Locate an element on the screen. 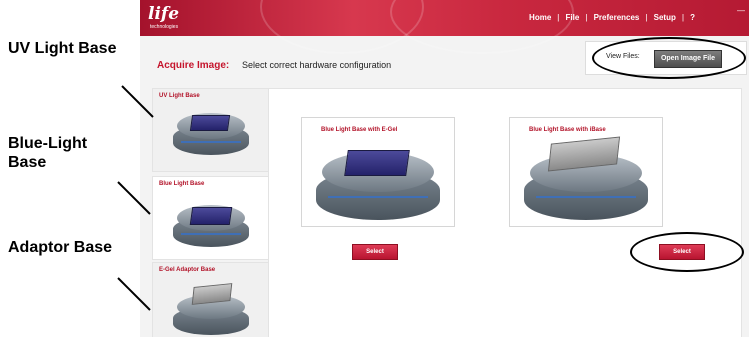 This screenshot has width=749, height=337. highlight-oval-open-button is located at coordinates (669, 58).